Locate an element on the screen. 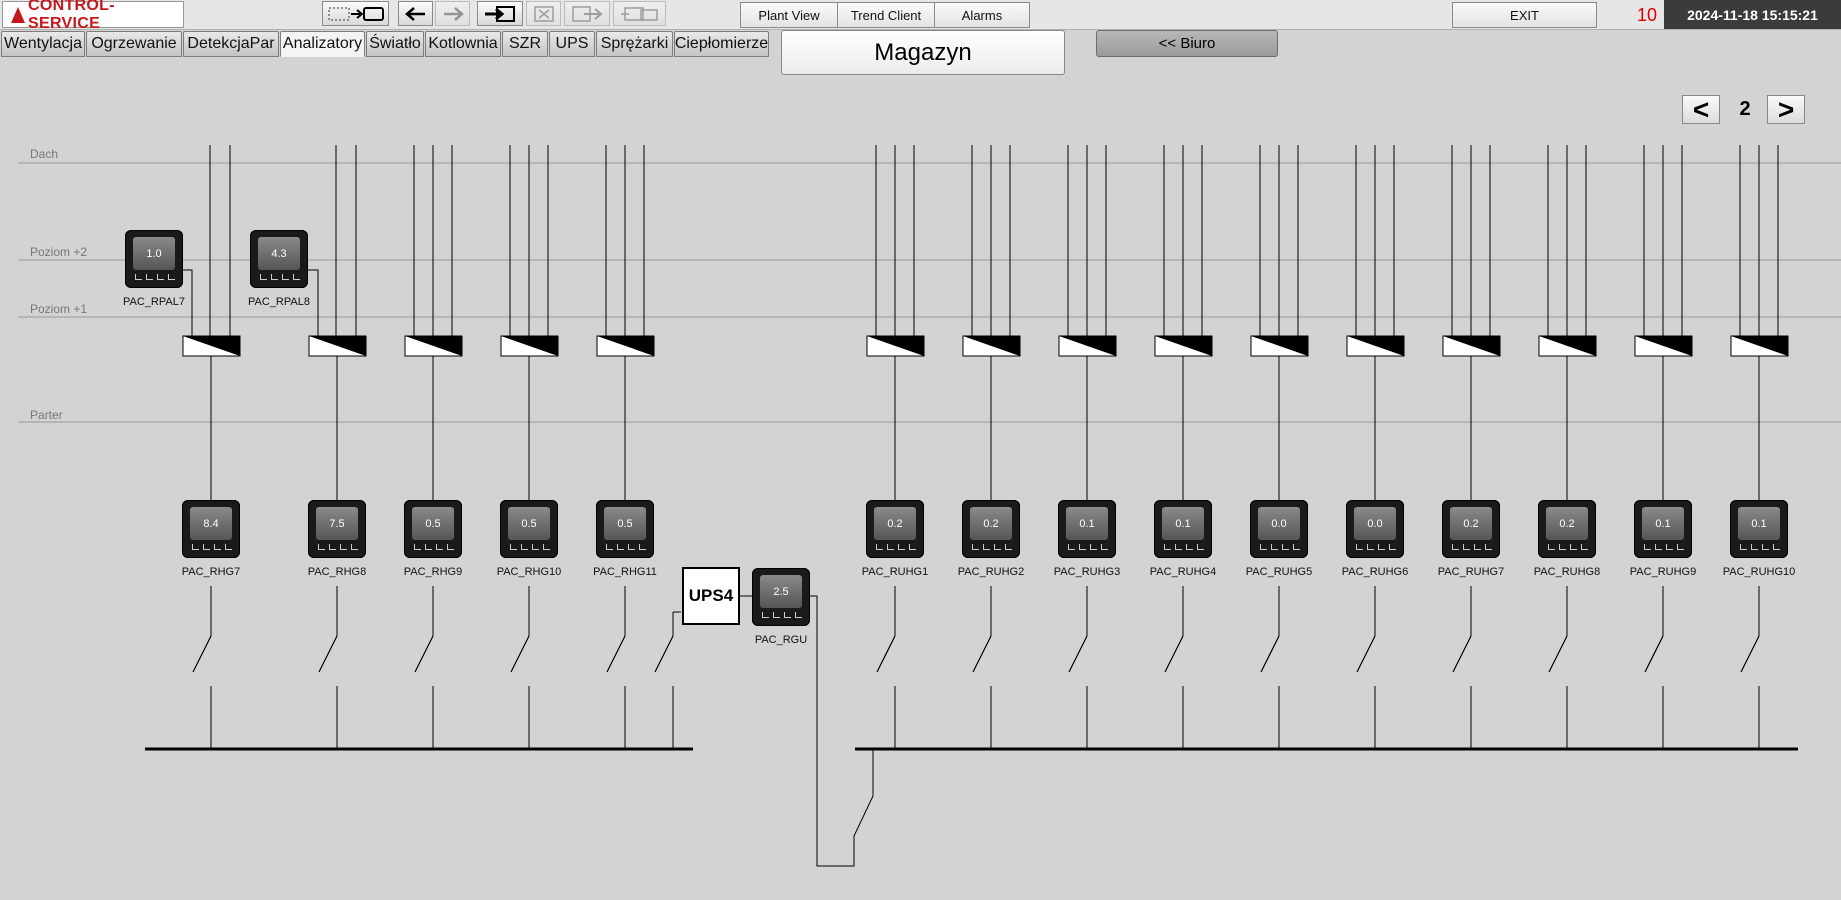 The width and height of the screenshot is (1841, 900). meter-label: PAC_RUHG9 is located at coordinates (1663, 572).